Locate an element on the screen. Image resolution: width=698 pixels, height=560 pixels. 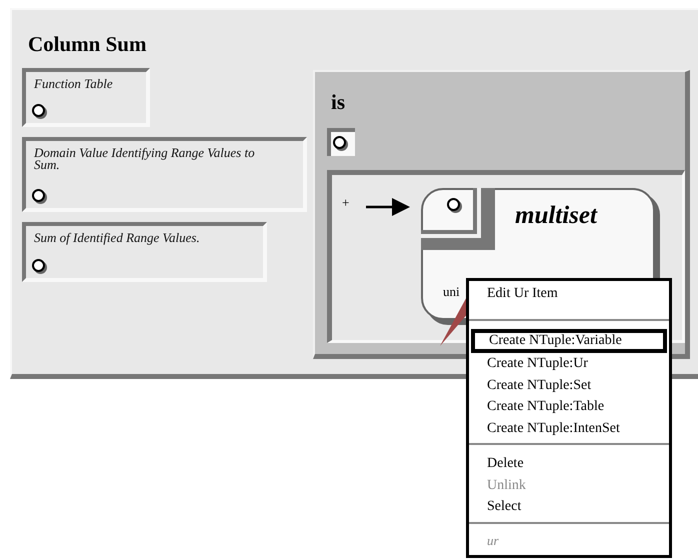
menu-item: Delete is located at coordinates (569, 463).